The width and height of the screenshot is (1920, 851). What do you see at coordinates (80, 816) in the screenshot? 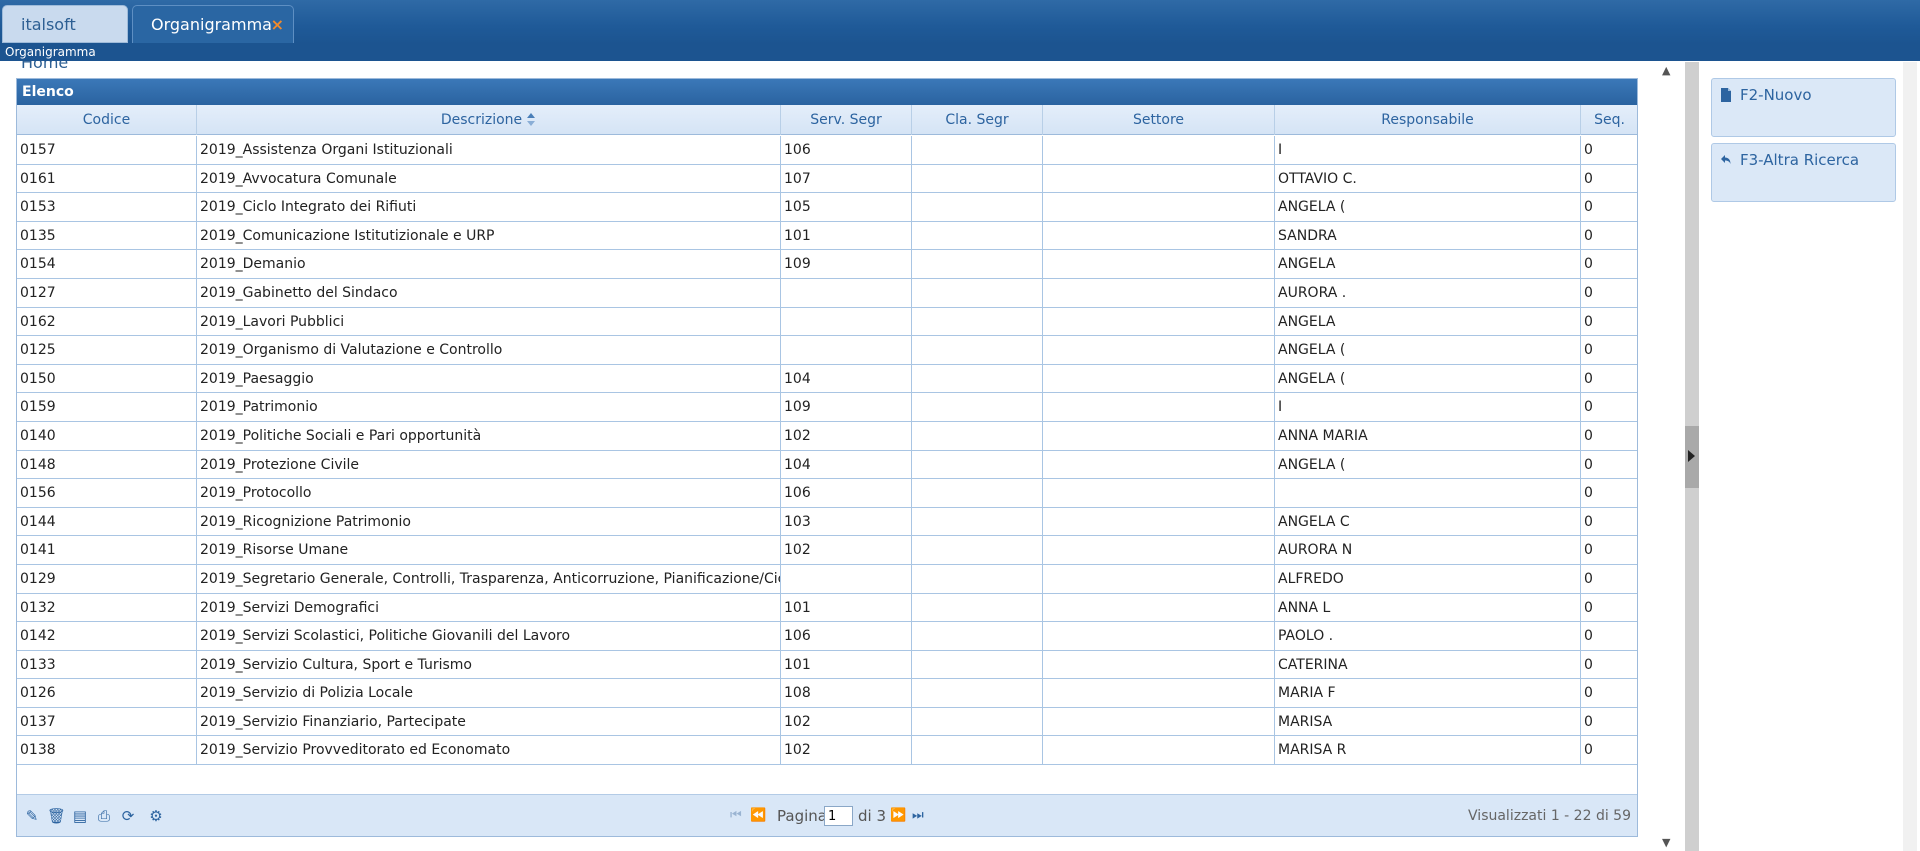
I see `export-icon: ▤` at bounding box center [80, 816].